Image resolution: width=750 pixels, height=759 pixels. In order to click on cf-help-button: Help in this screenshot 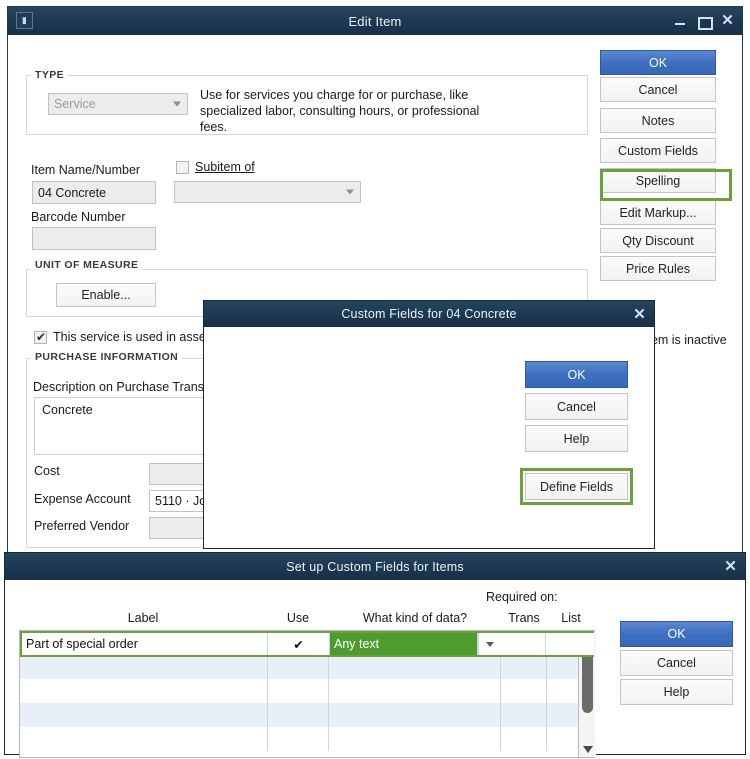, I will do `click(576, 438)`.